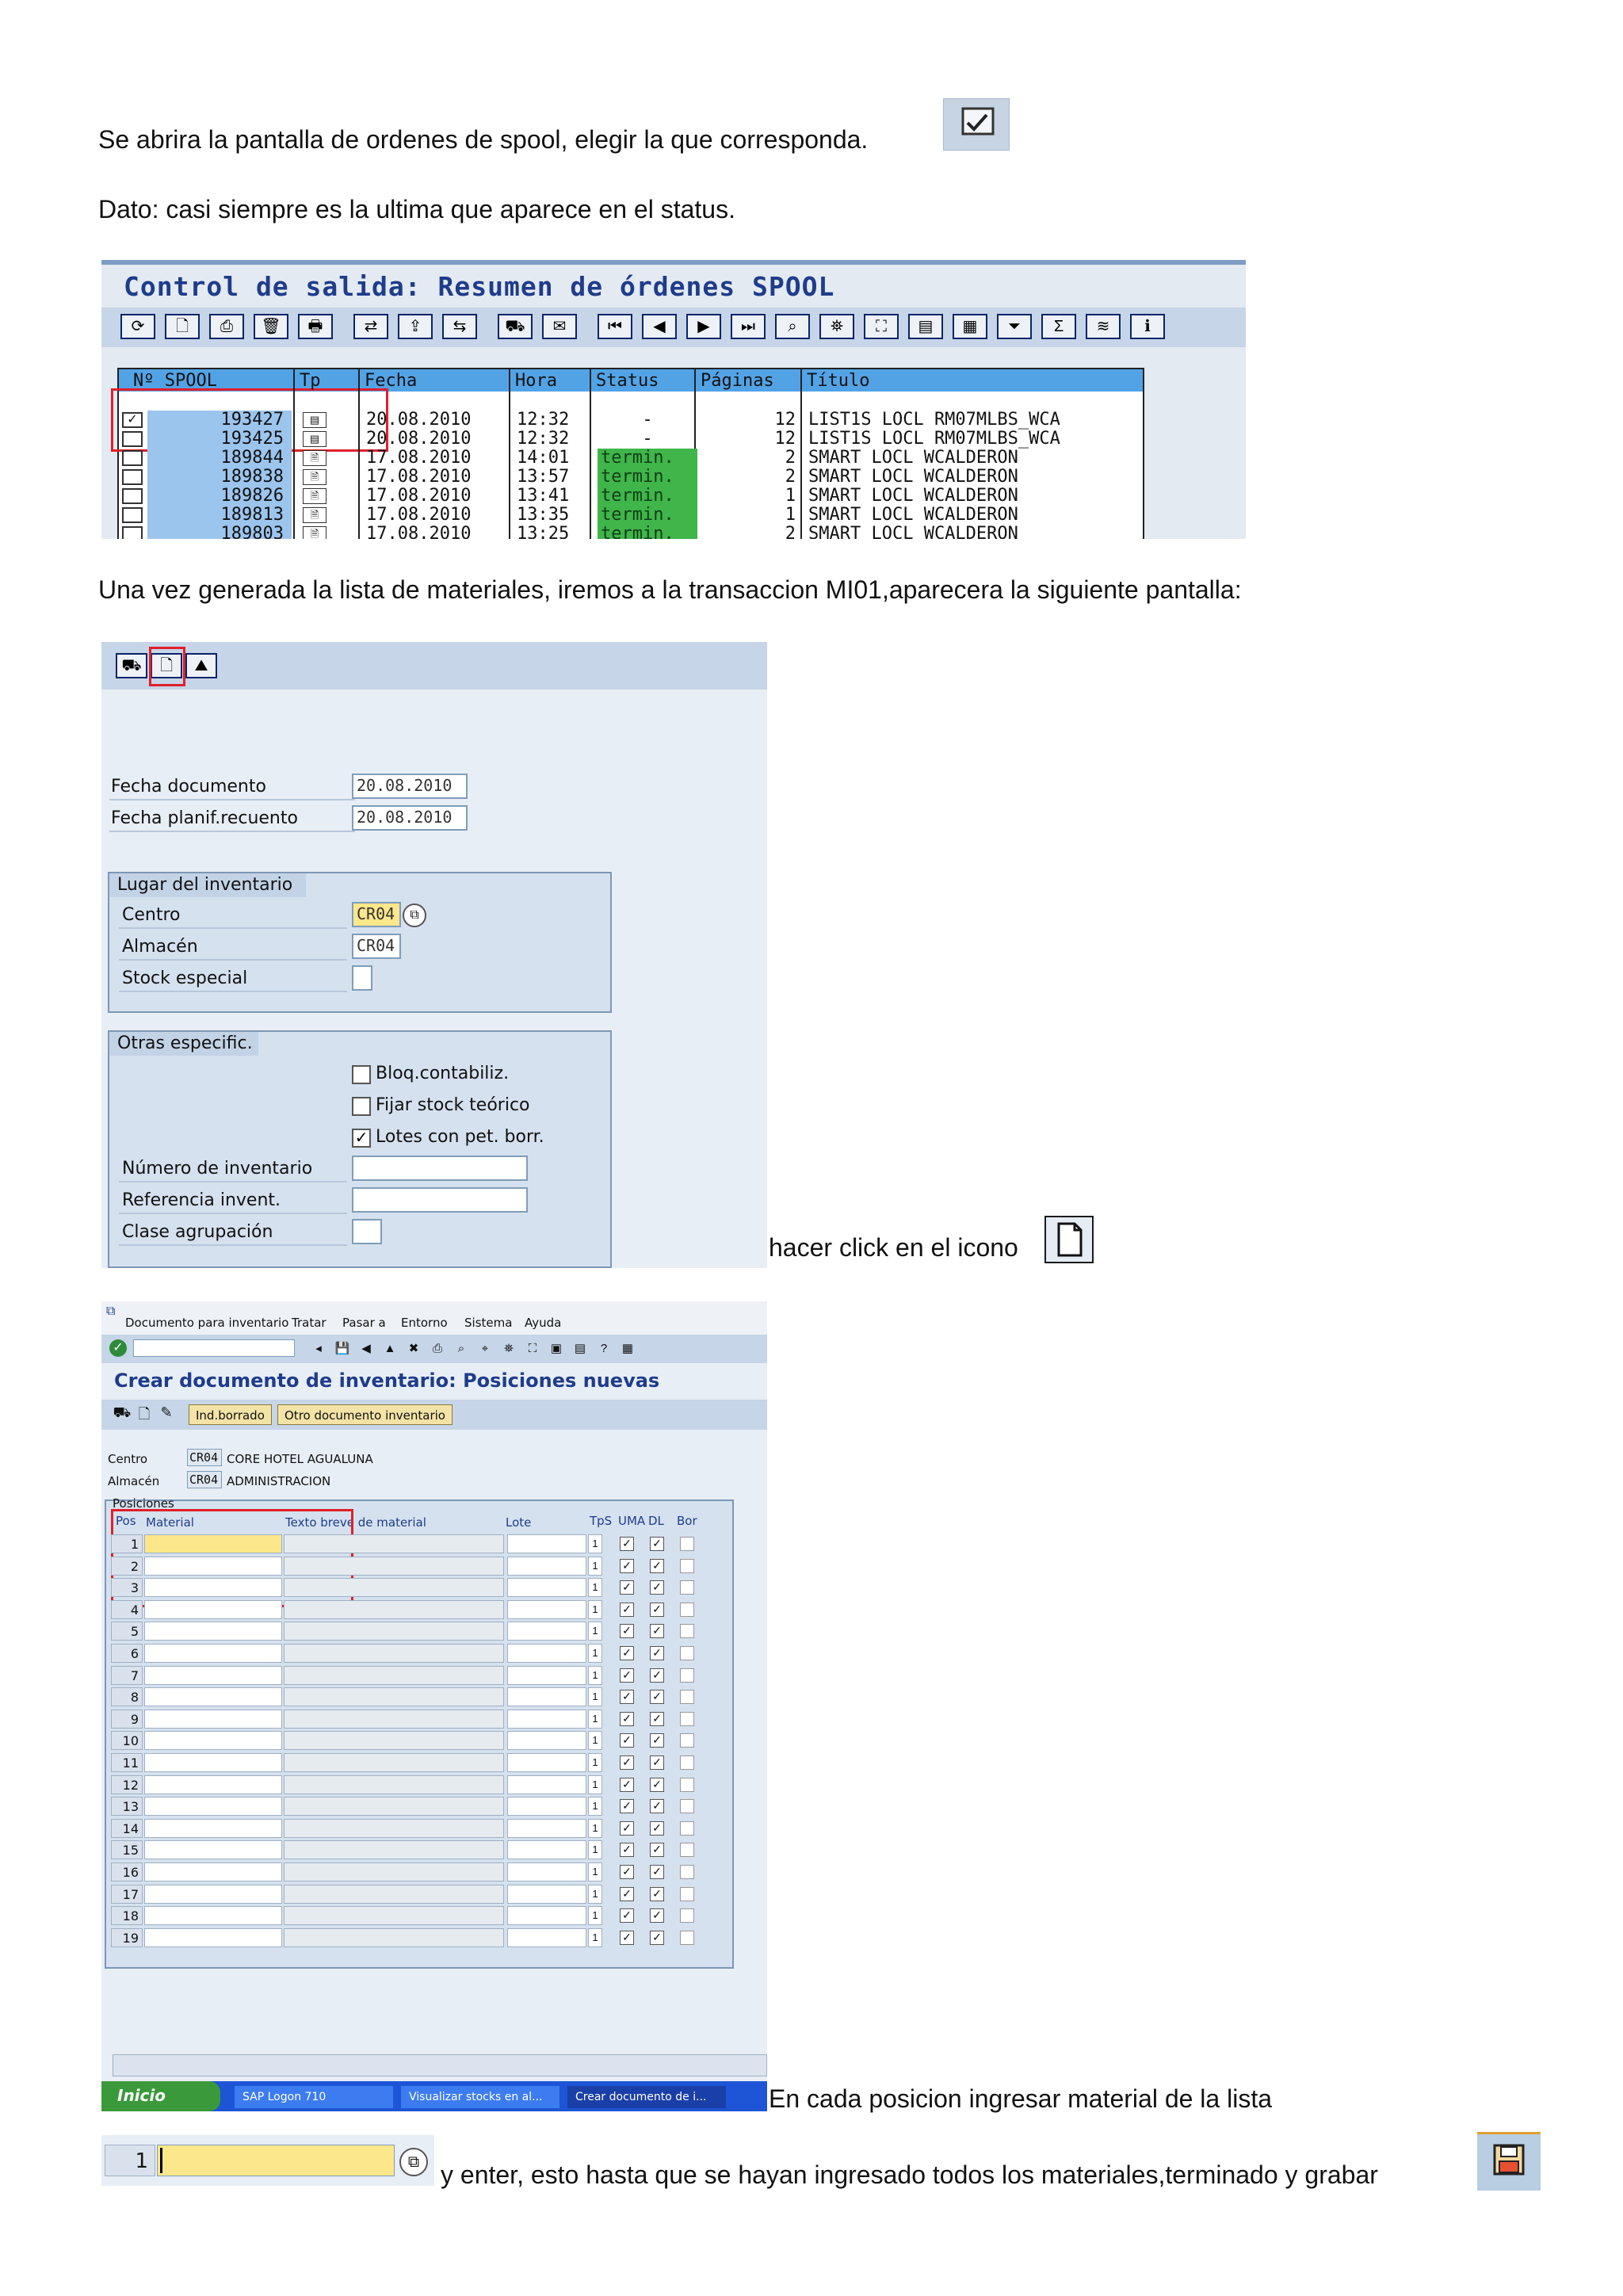 This screenshot has height=2296, width=1623. Describe the element at coordinates (314, 2097) in the screenshot. I see `taskbar-item-sap-logon: SAP Logon 710` at that location.